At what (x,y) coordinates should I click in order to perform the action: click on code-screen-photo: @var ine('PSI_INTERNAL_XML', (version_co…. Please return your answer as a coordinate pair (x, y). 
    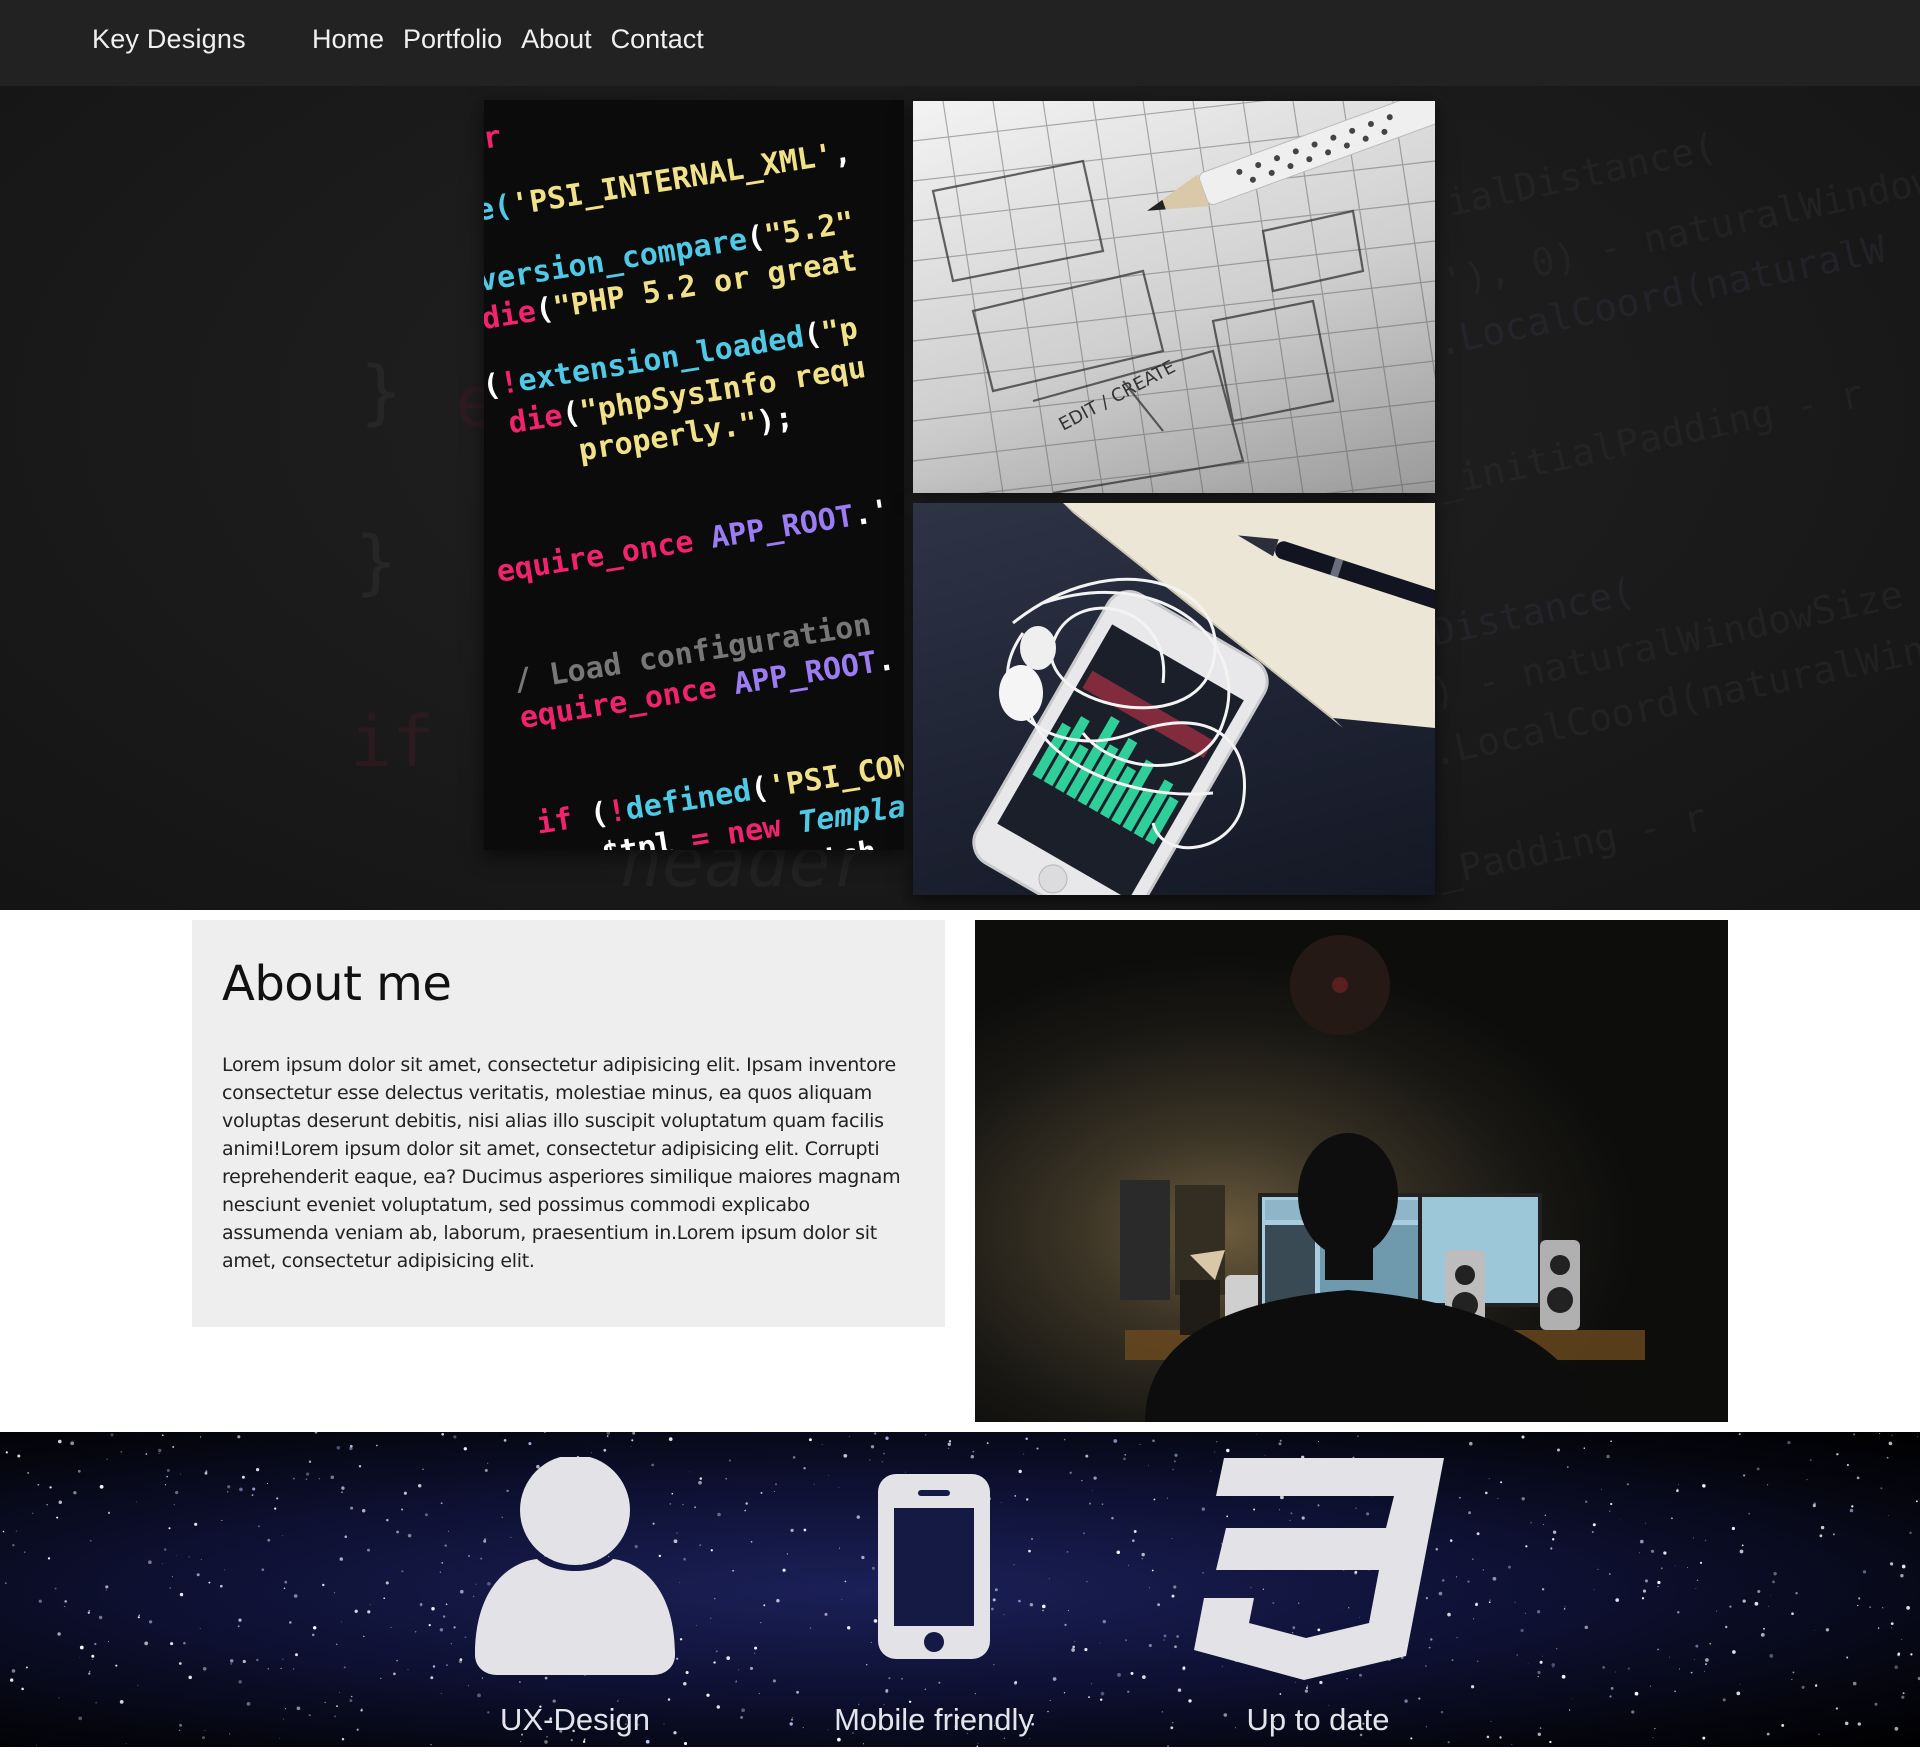
    Looking at the image, I should click on (694, 475).